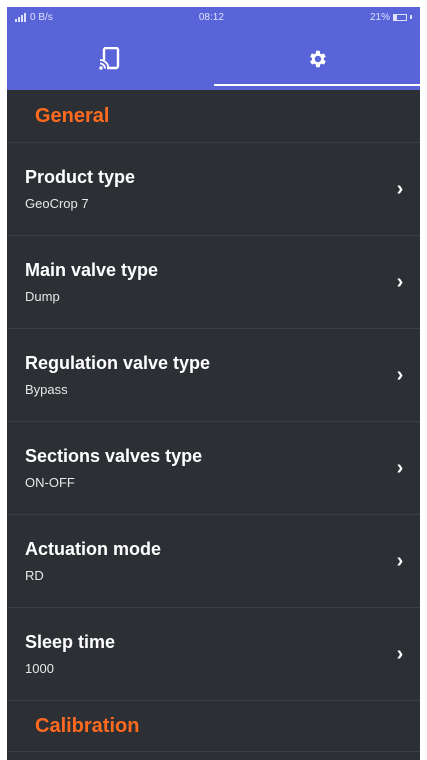 The height and width of the screenshot is (760, 427). Describe the element at coordinates (42, 296) in the screenshot. I see `setting-value: Dump` at that location.